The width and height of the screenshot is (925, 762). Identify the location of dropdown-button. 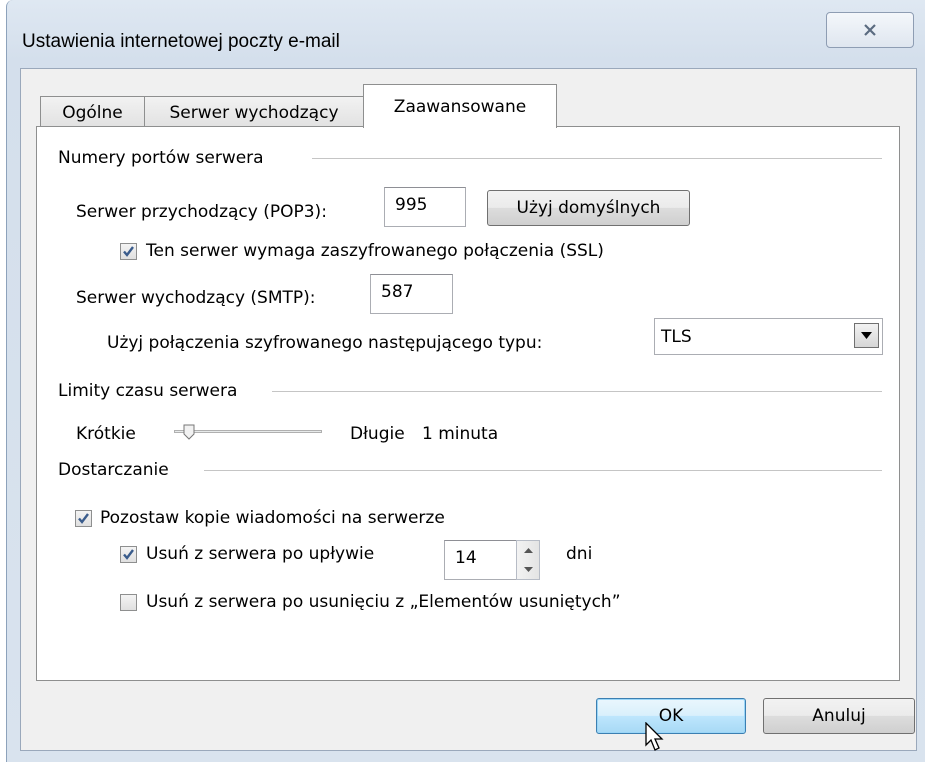
(866, 335).